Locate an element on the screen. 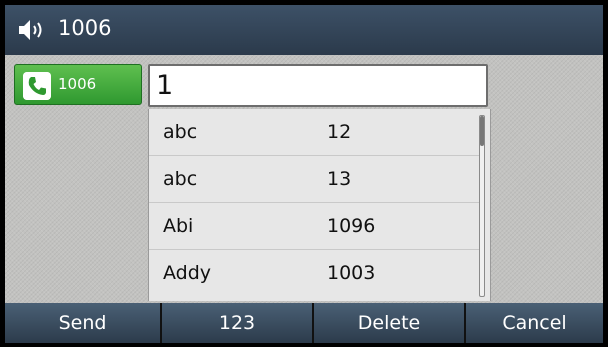  contact-name: Abi is located at coordinates (178, 226).